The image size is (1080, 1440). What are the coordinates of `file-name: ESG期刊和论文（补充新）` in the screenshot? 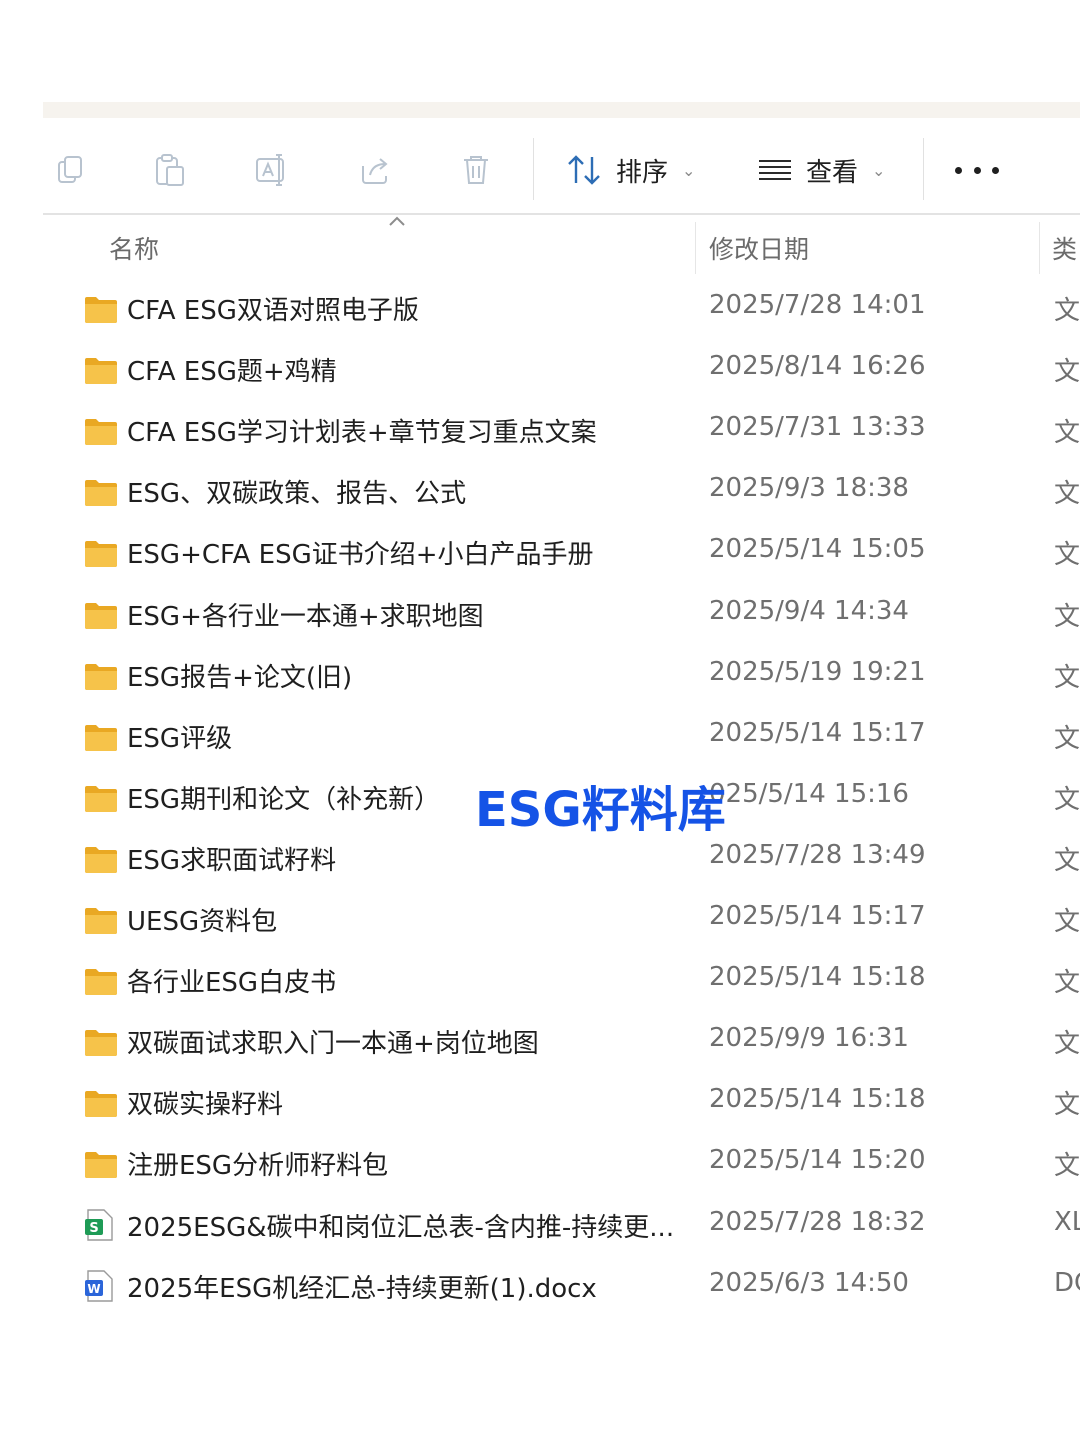 It's located at (284, 799).